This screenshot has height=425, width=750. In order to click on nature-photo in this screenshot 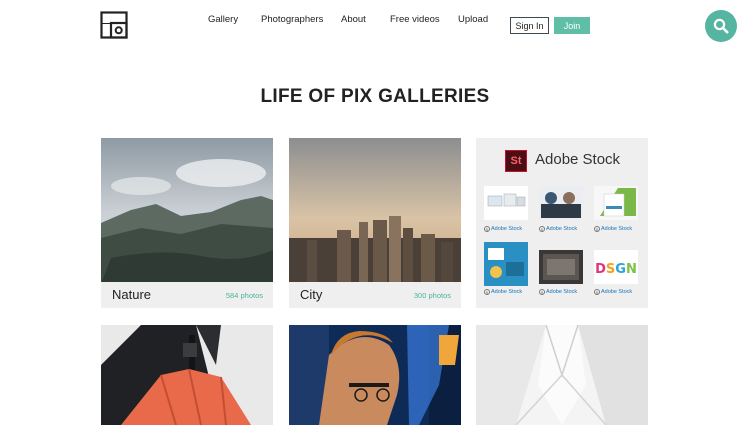, I will do `click(187, 211)`.